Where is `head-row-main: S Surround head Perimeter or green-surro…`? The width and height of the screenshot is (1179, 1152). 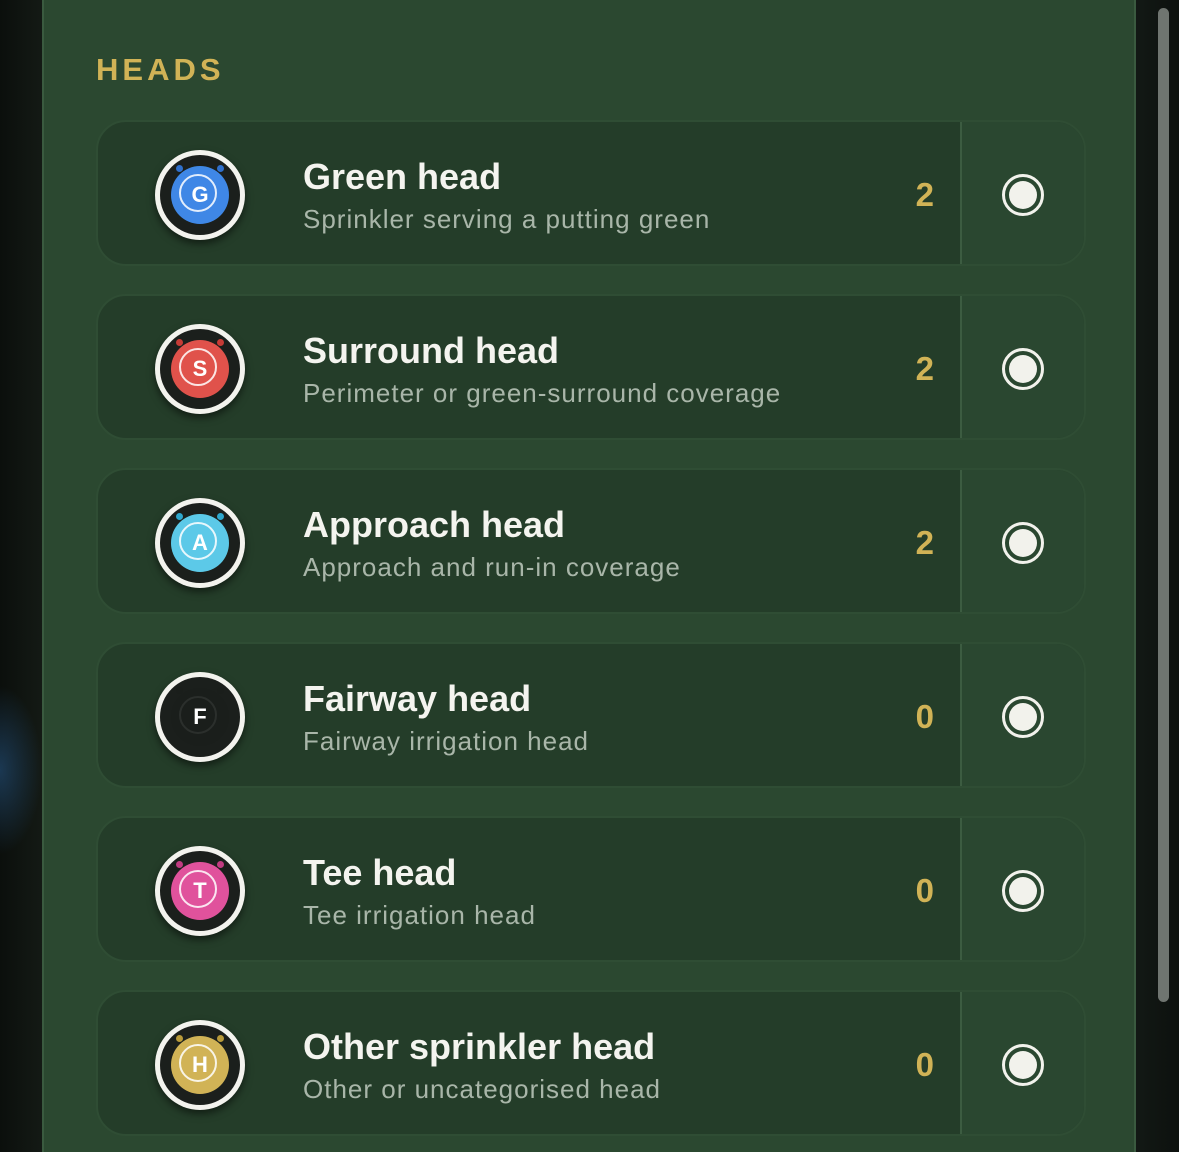
head-row-main: S Surround head Perimeter or green-surro… is located at coordinates (529, 367).